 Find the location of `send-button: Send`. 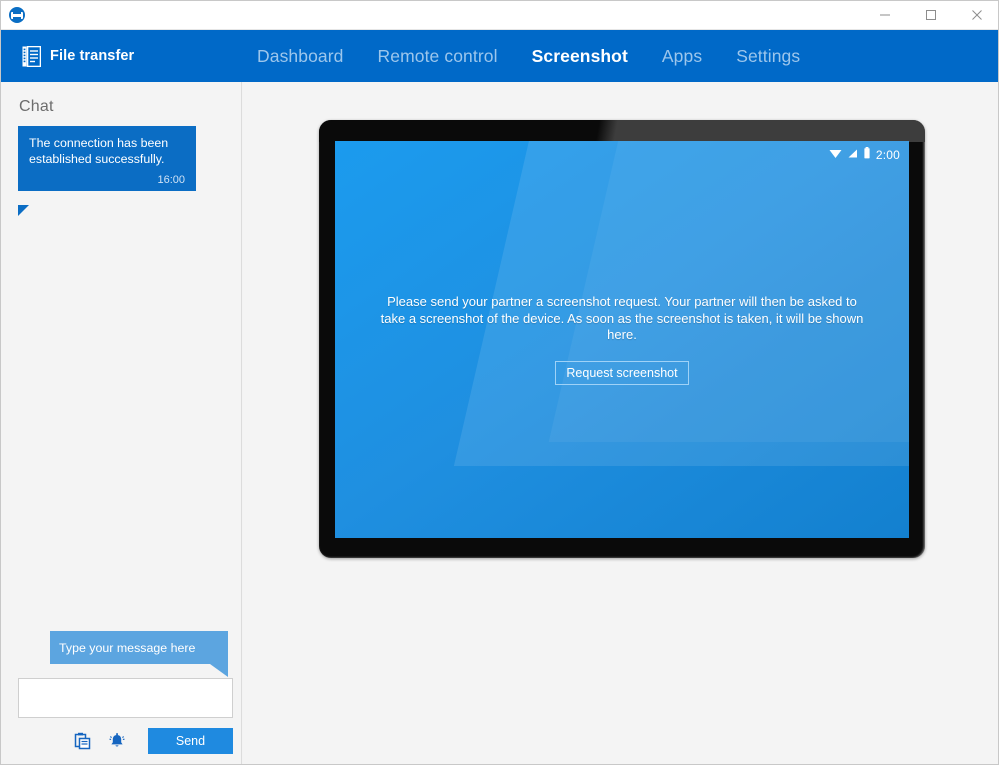

send-button: Send is located at coordinates (190, 741).